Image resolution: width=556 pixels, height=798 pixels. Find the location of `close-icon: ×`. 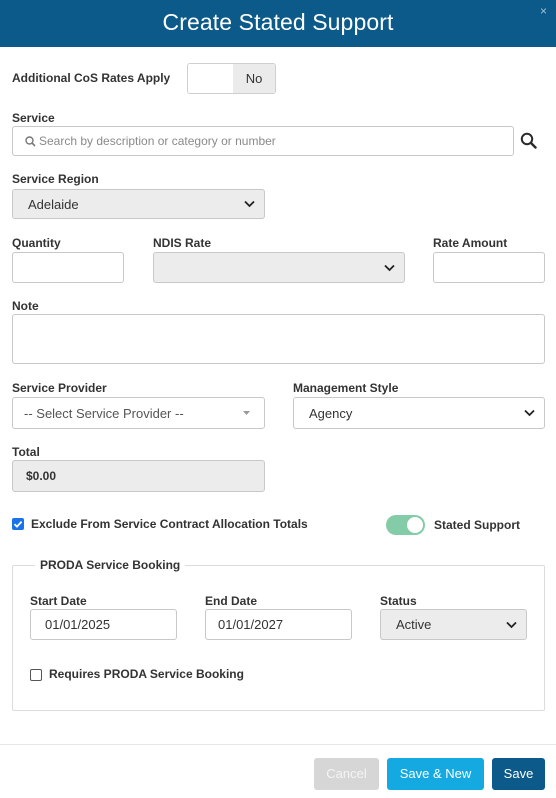

close-icon: × is located at coordinates (543, 11).